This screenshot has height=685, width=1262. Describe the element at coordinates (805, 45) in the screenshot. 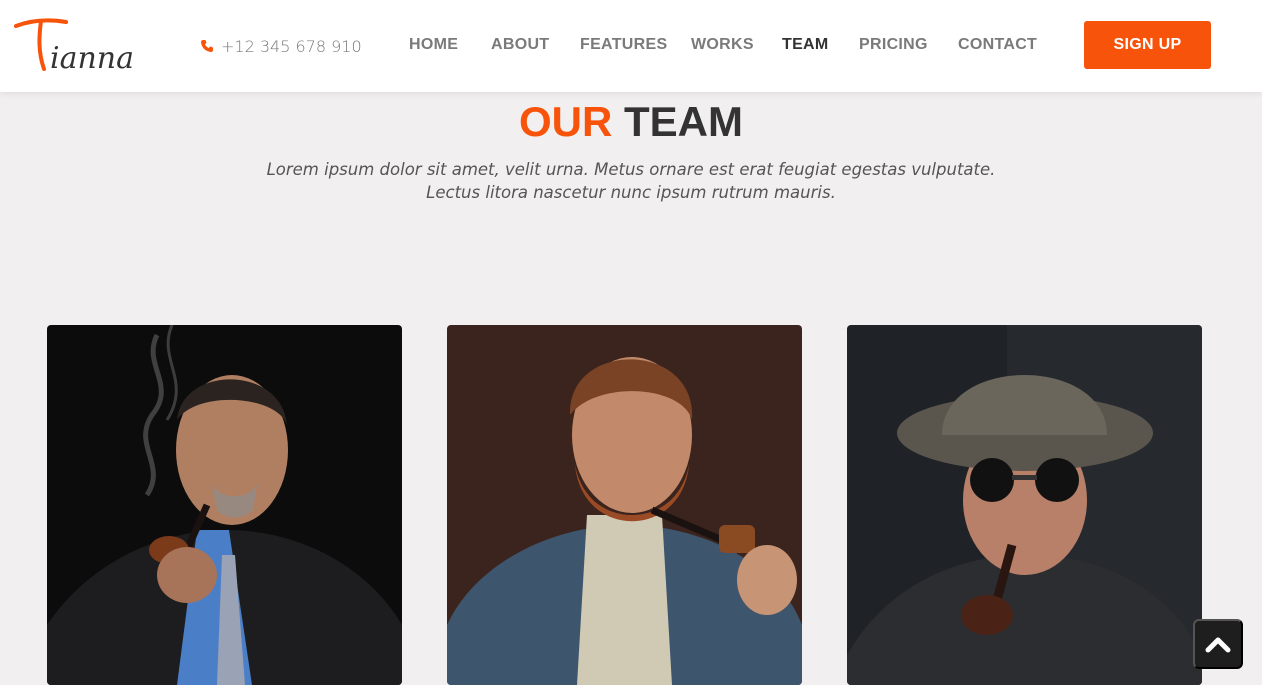

I see `nav-team: TEAM` at that location.